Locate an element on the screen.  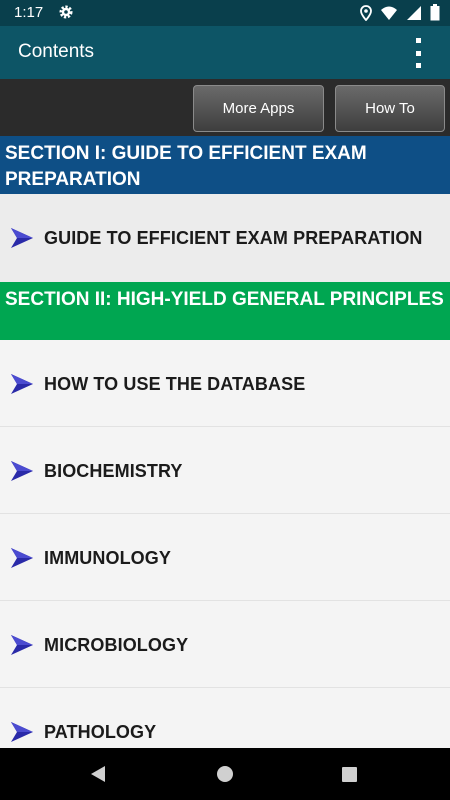
location-icon is located at coordinates (366, 15).